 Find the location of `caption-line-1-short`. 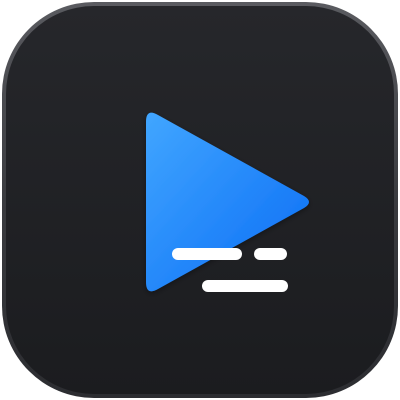

caption-line-1-short is located at coordinates (207, 254).